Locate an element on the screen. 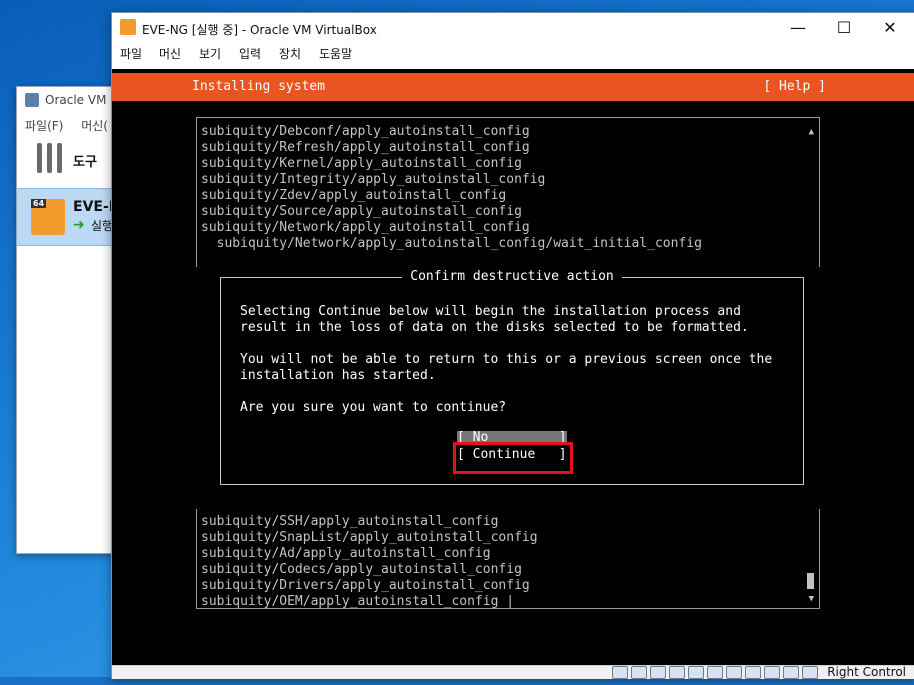 The width and height of the screenshot is (914, 685). dialog-title: Confirm destructive action is located at coordinates (512, 277).